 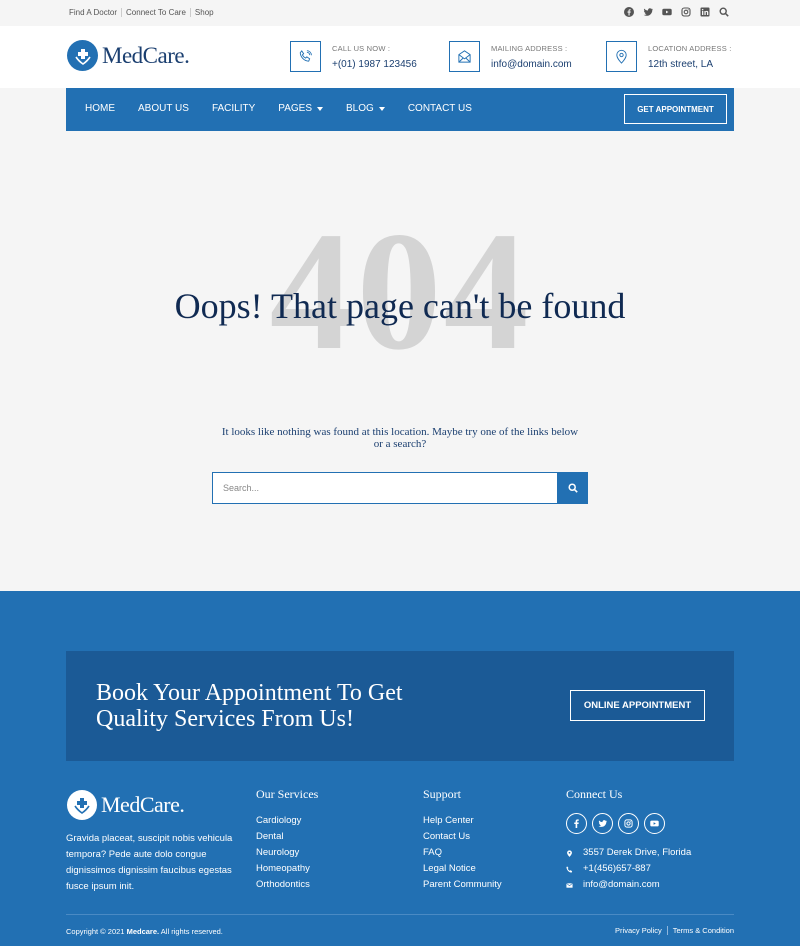 I want to click on nav-item-contact-us: CONTACT US, so click(x=440, y=108).